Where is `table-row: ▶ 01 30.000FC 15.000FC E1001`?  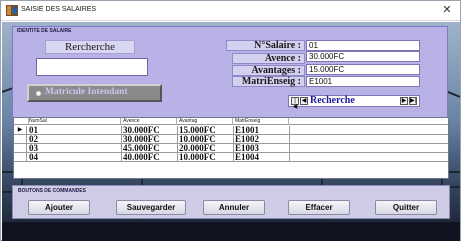 table-row: ▶ 01 30.000FC 15.000FC E1001 is located at coordinates (231, 130).